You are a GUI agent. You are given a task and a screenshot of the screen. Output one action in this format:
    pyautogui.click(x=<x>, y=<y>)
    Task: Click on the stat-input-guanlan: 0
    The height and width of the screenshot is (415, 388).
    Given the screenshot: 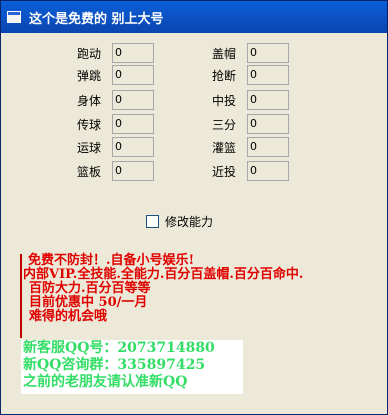 What is the action you would take?
    pyautogui.click(x=268, y=147)
    